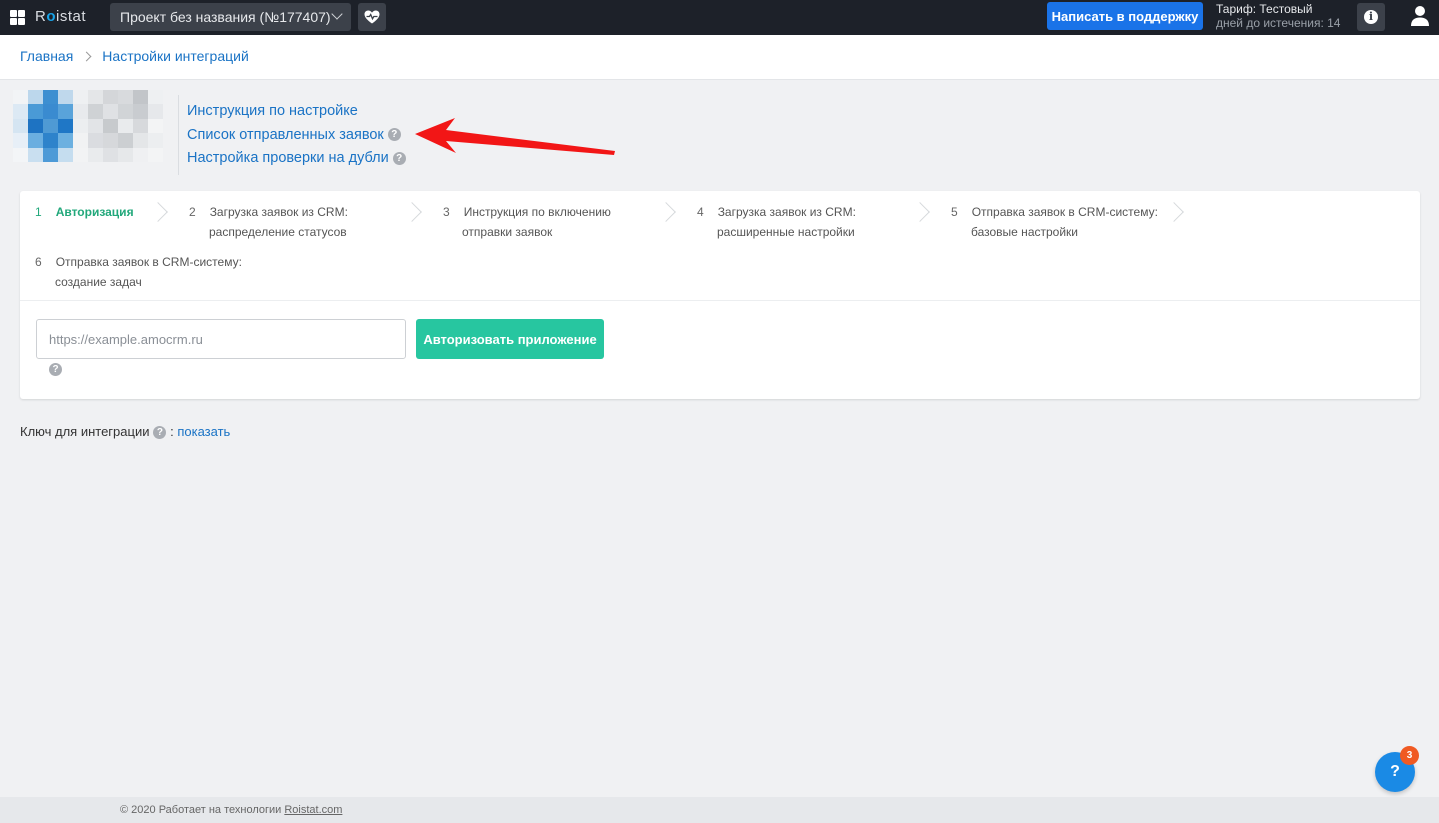 This screenshot has width=1439, height=823. What do you see at coordinates (1420, 16) in the screenshot?
I see `user-icon` at bounding box center [1420, 16].